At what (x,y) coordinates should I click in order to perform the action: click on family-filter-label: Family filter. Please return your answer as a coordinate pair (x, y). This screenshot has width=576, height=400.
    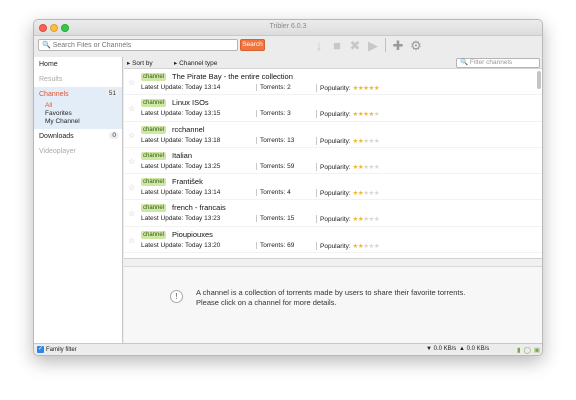
    Looking at the image, I should click on (61, 349).